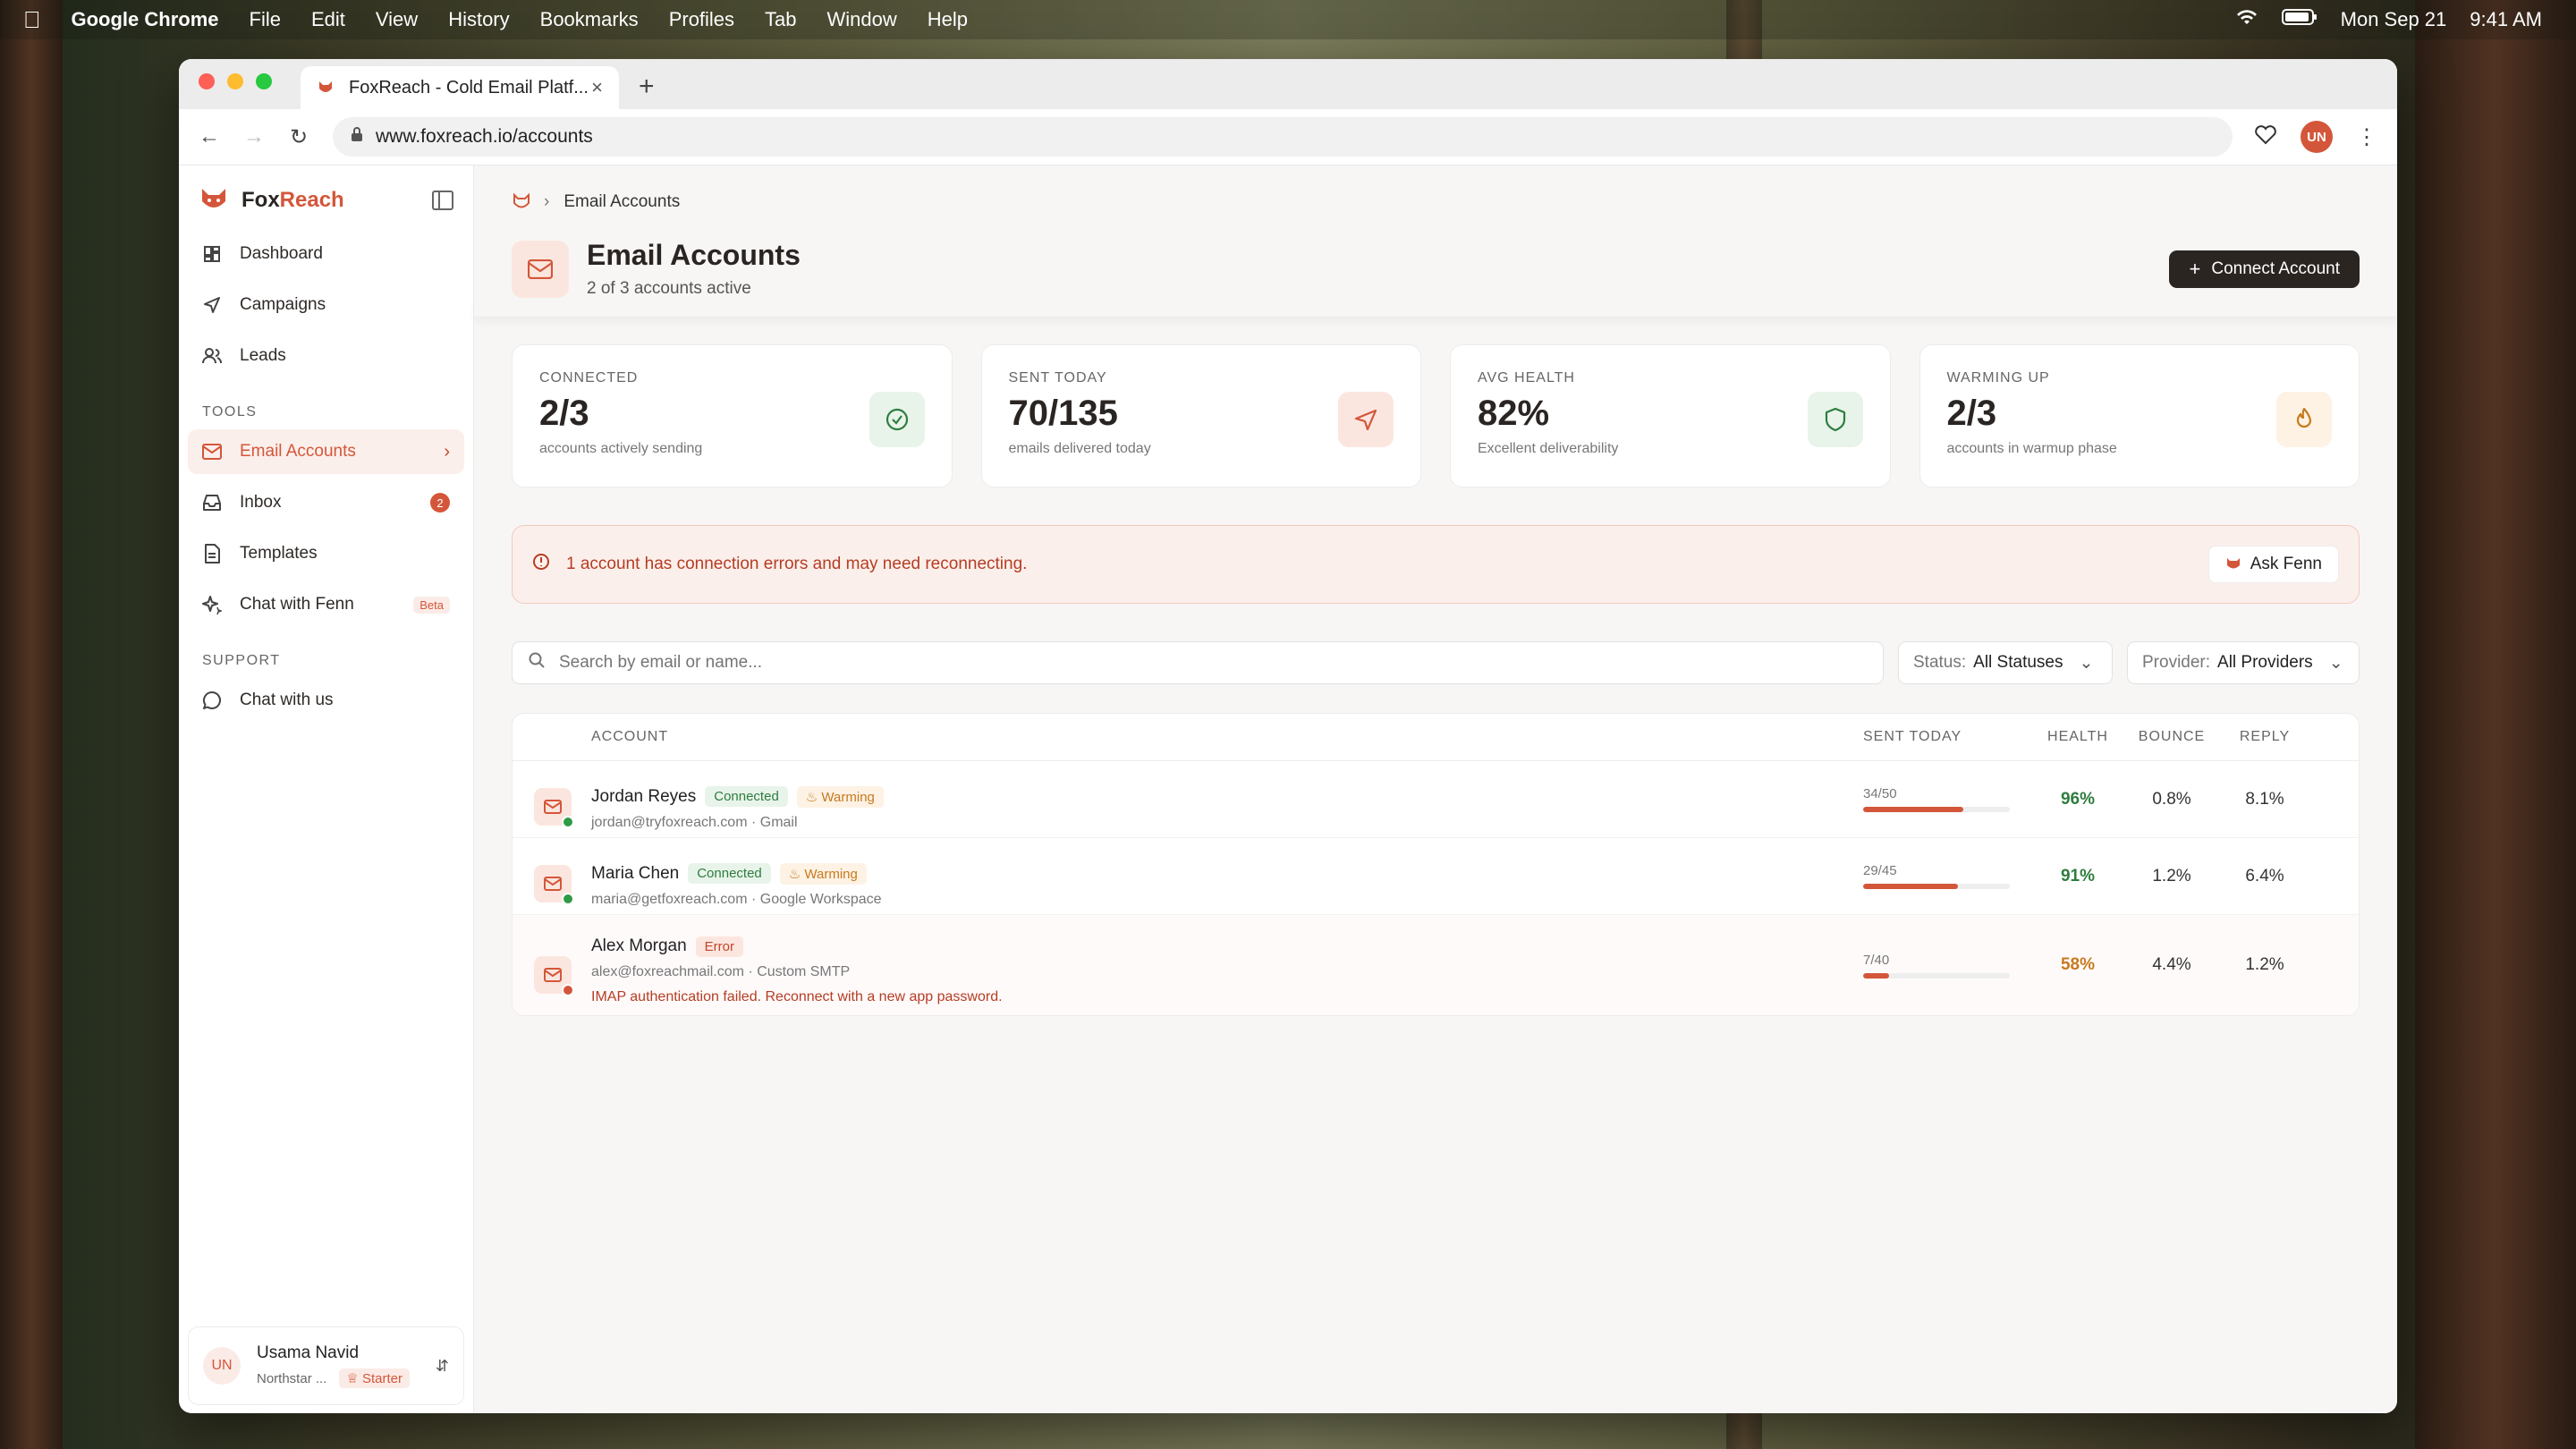 Image resolution: width=2576 pixels, height=1449 pixels. What do you see at coordinates (326, 305) in the screenshot?
I see `sidebar-item-campaigns: Campaigns` at bounding box center [326, 305].